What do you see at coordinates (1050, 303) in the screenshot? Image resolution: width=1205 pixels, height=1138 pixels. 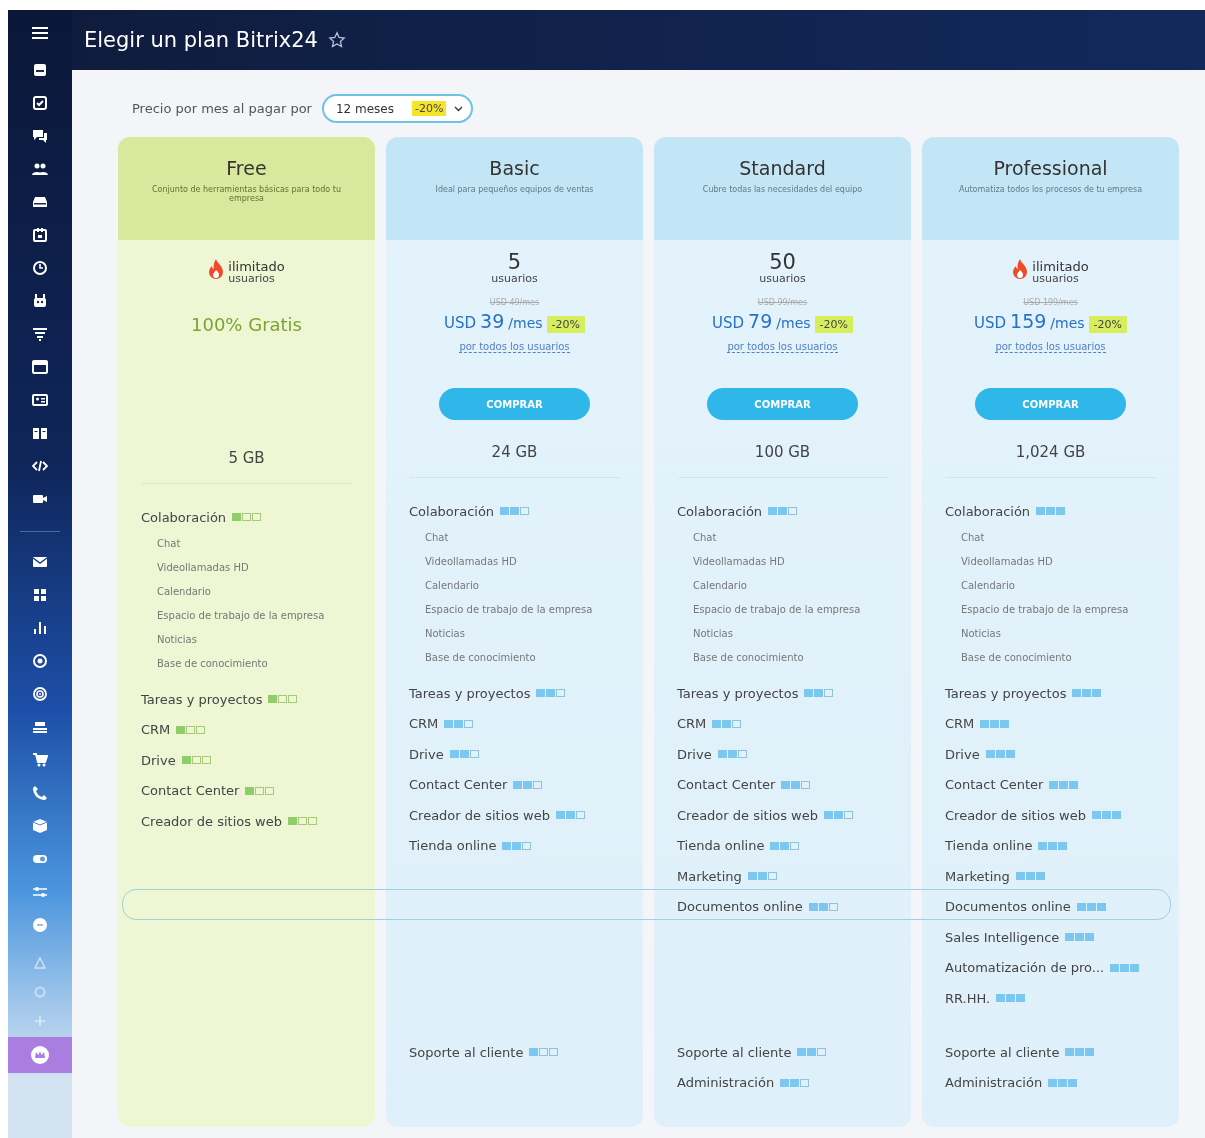 I see `old-price: USD 199/mes` at bounding box center [1050, 303].